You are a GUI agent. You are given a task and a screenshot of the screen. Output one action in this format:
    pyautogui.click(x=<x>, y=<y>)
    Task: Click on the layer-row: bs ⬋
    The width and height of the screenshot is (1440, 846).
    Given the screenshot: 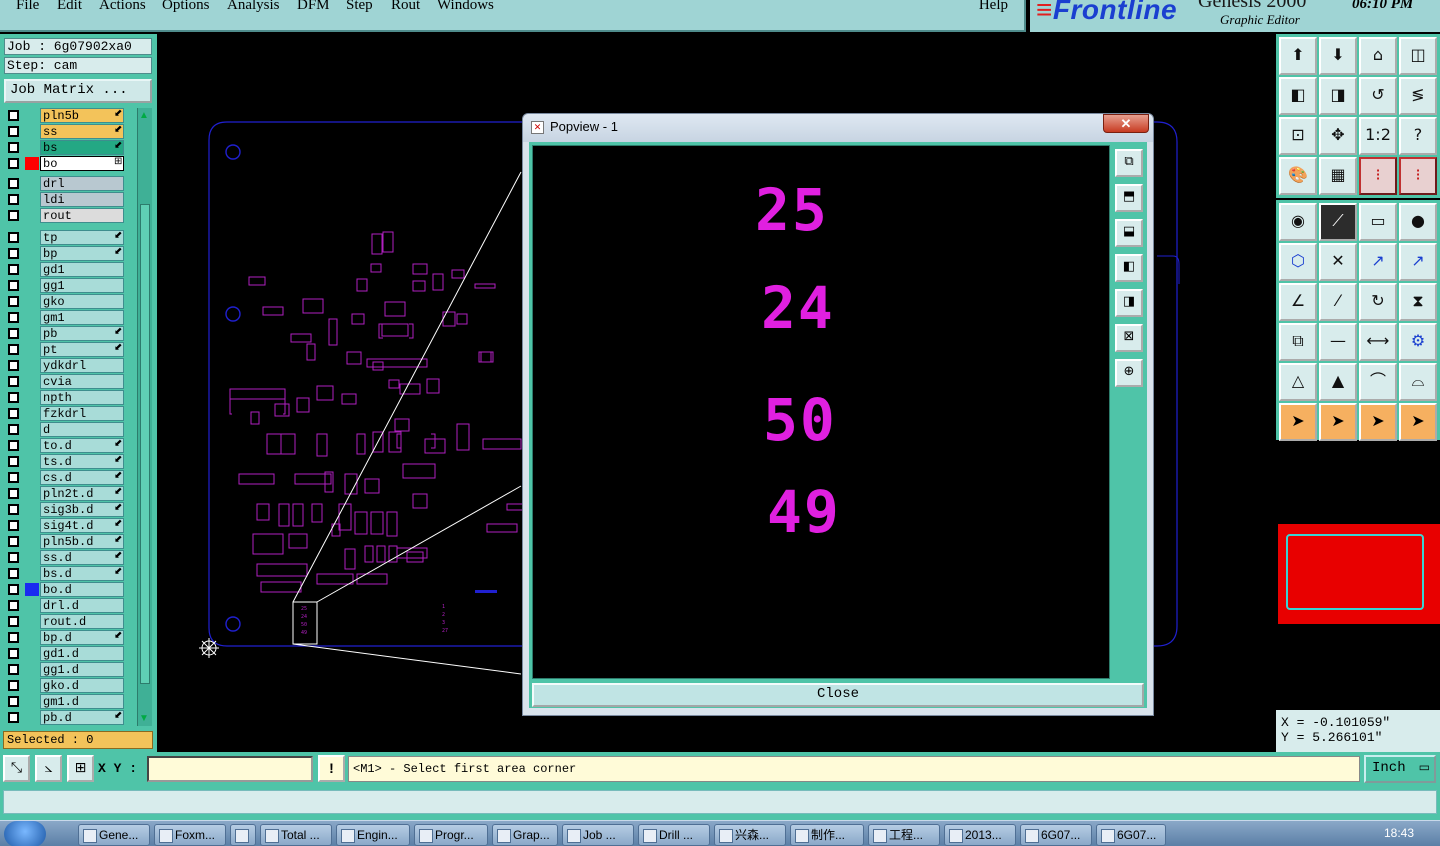 What is the action you would take?
    pyautogui.click(x=64, y=147)
    